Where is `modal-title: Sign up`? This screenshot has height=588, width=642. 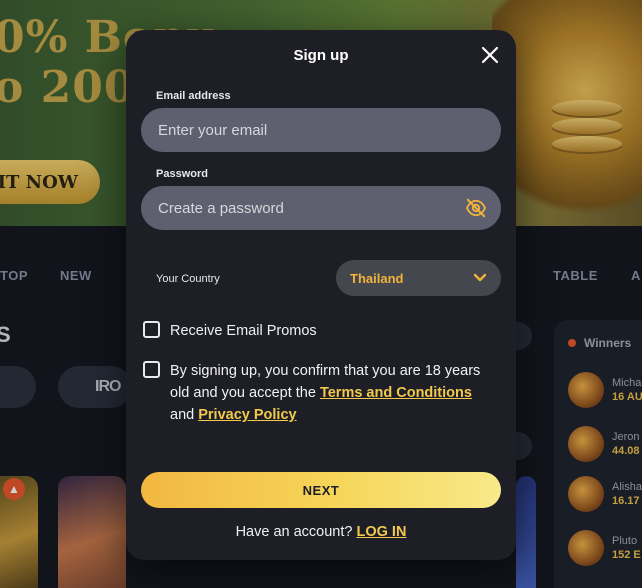
modal-title: Sign up is located at coordinates (321, 55).